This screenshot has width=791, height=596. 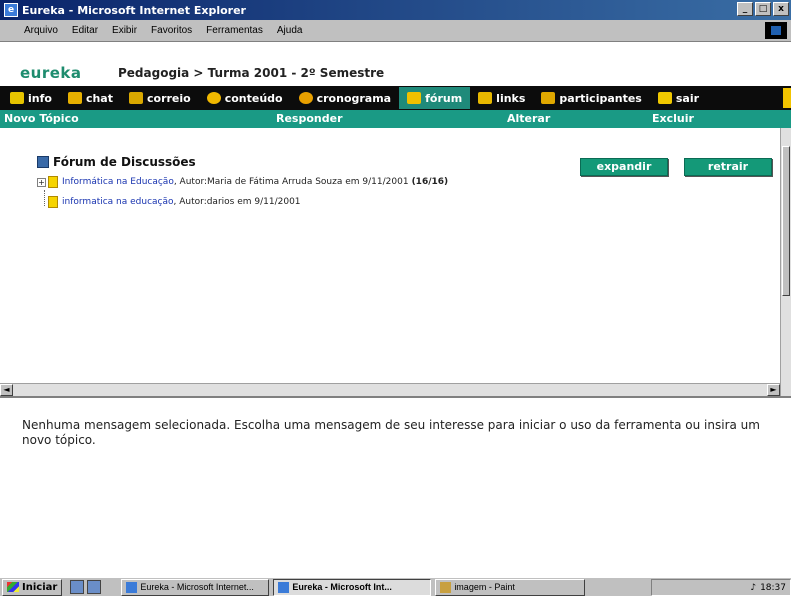 I want to click on nav-label: cronograma, so click(x=354, y=98).